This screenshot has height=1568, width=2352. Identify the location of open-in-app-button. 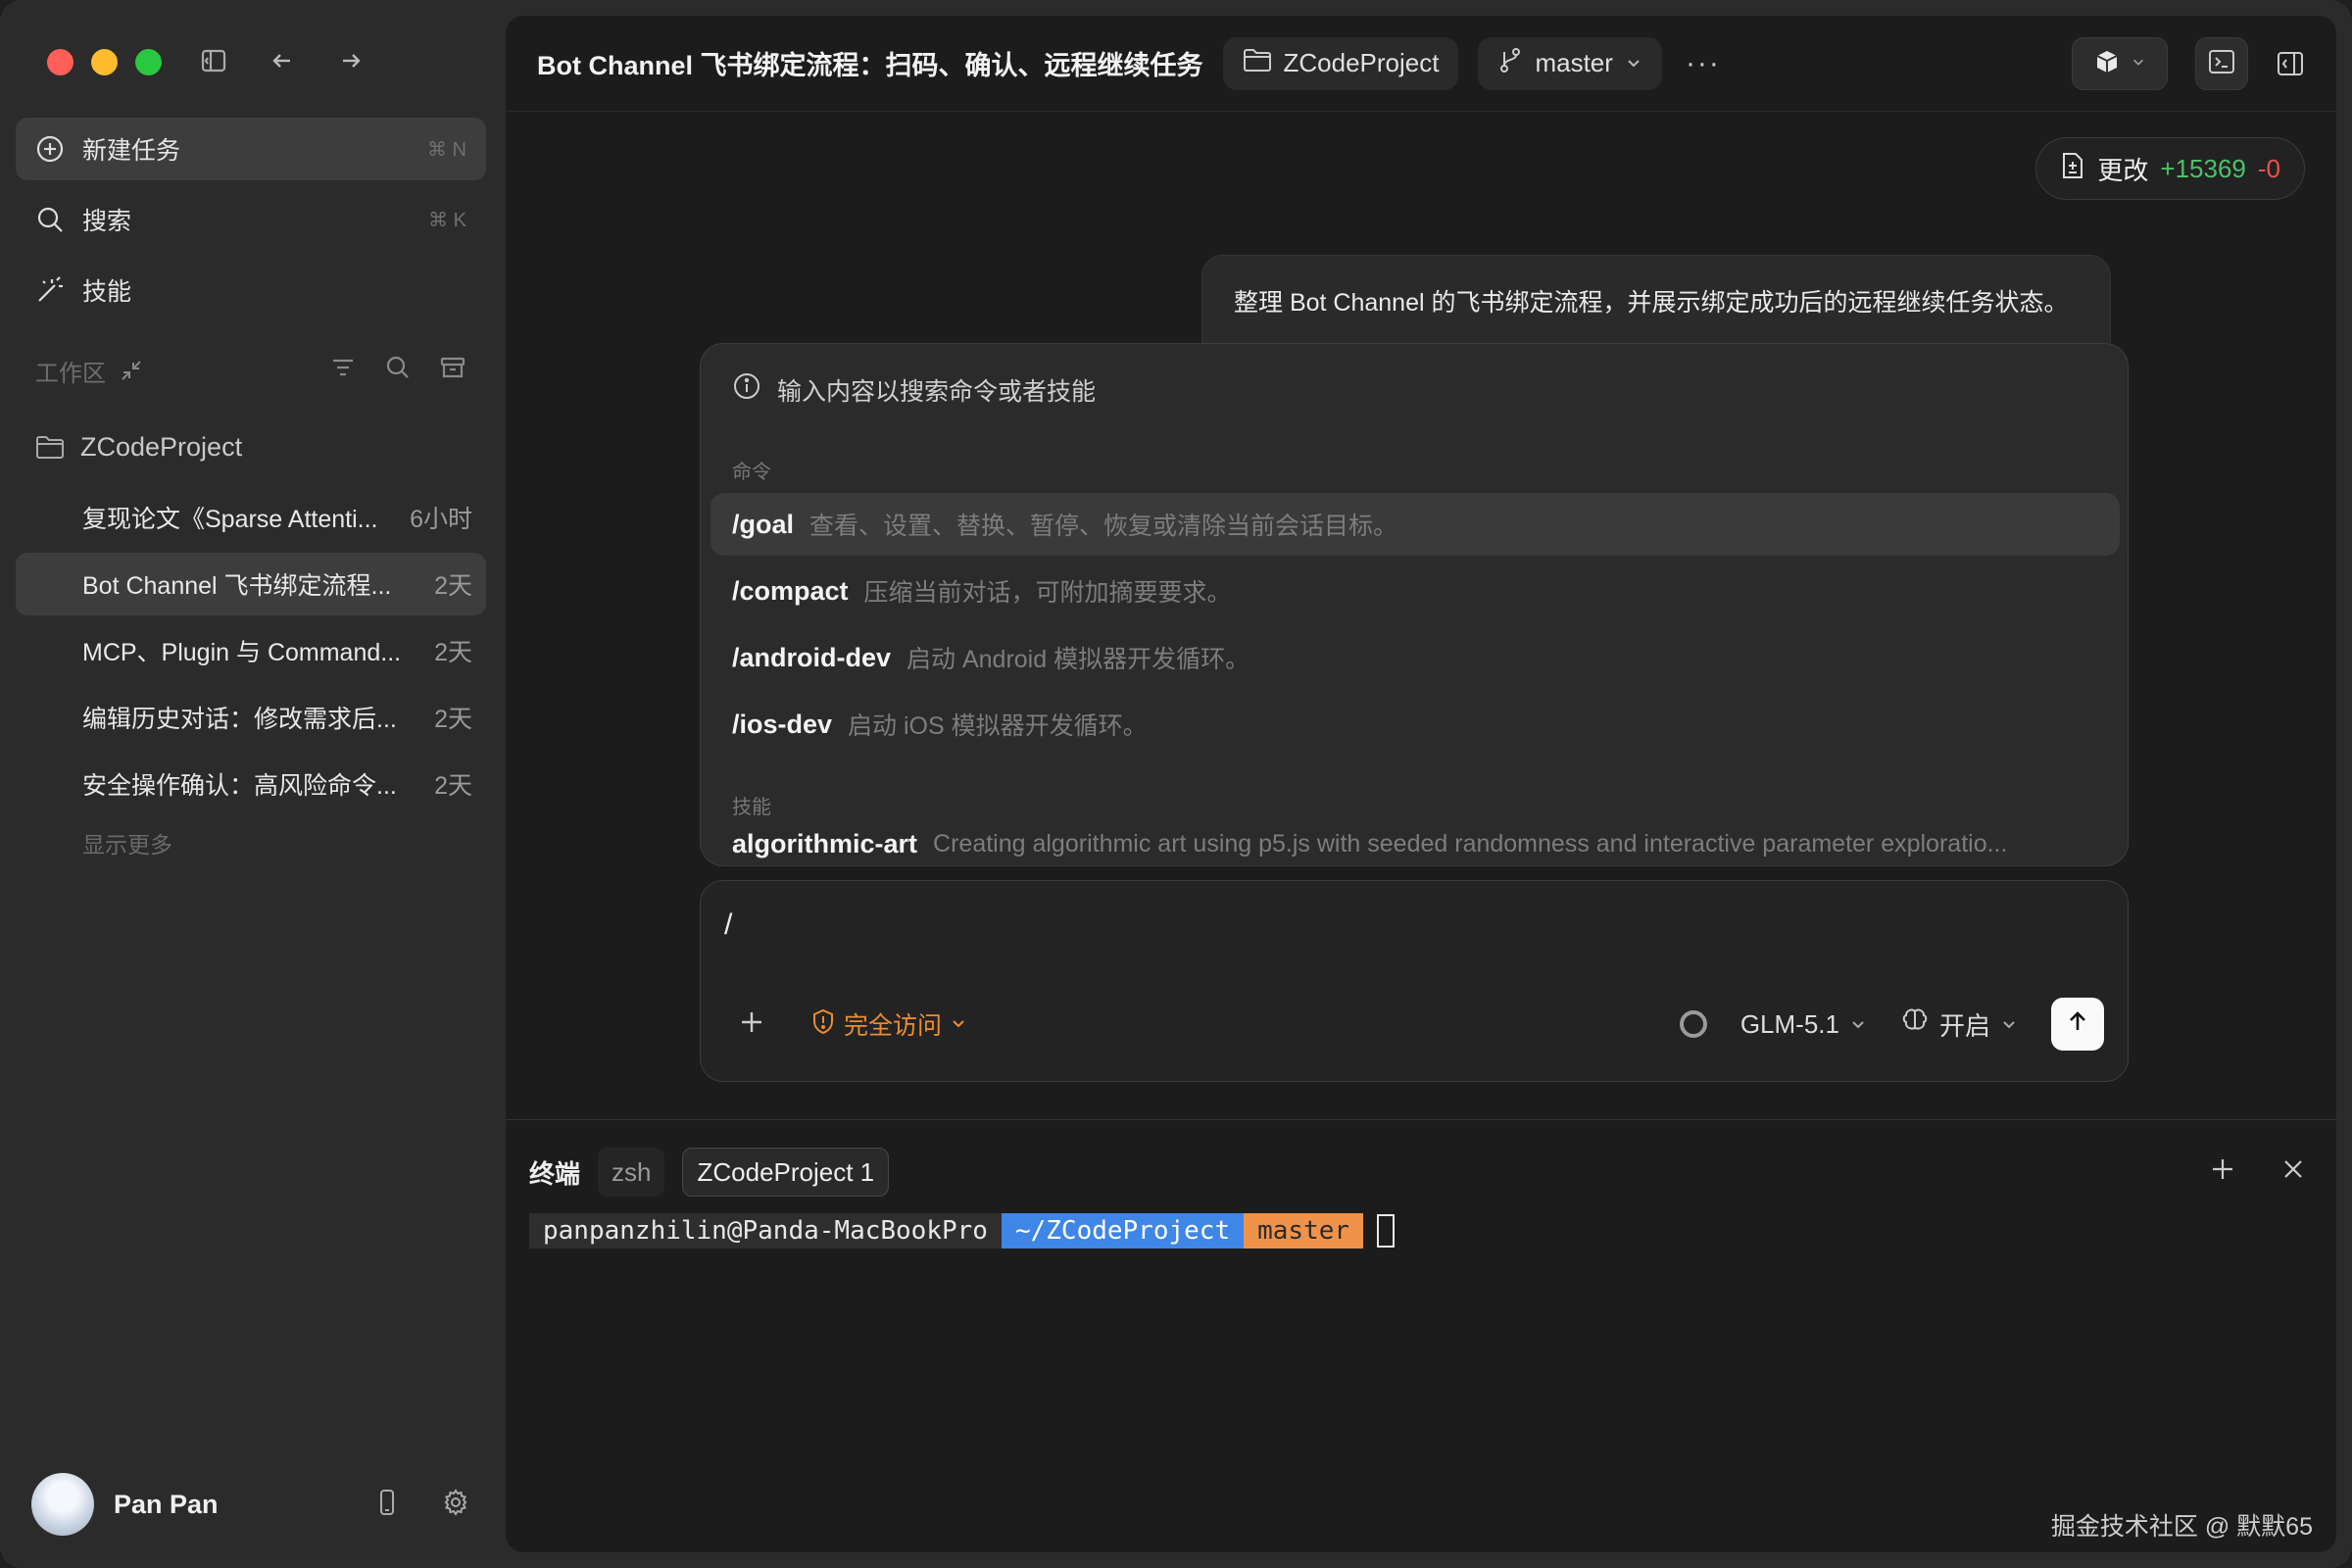
(2120, 63).